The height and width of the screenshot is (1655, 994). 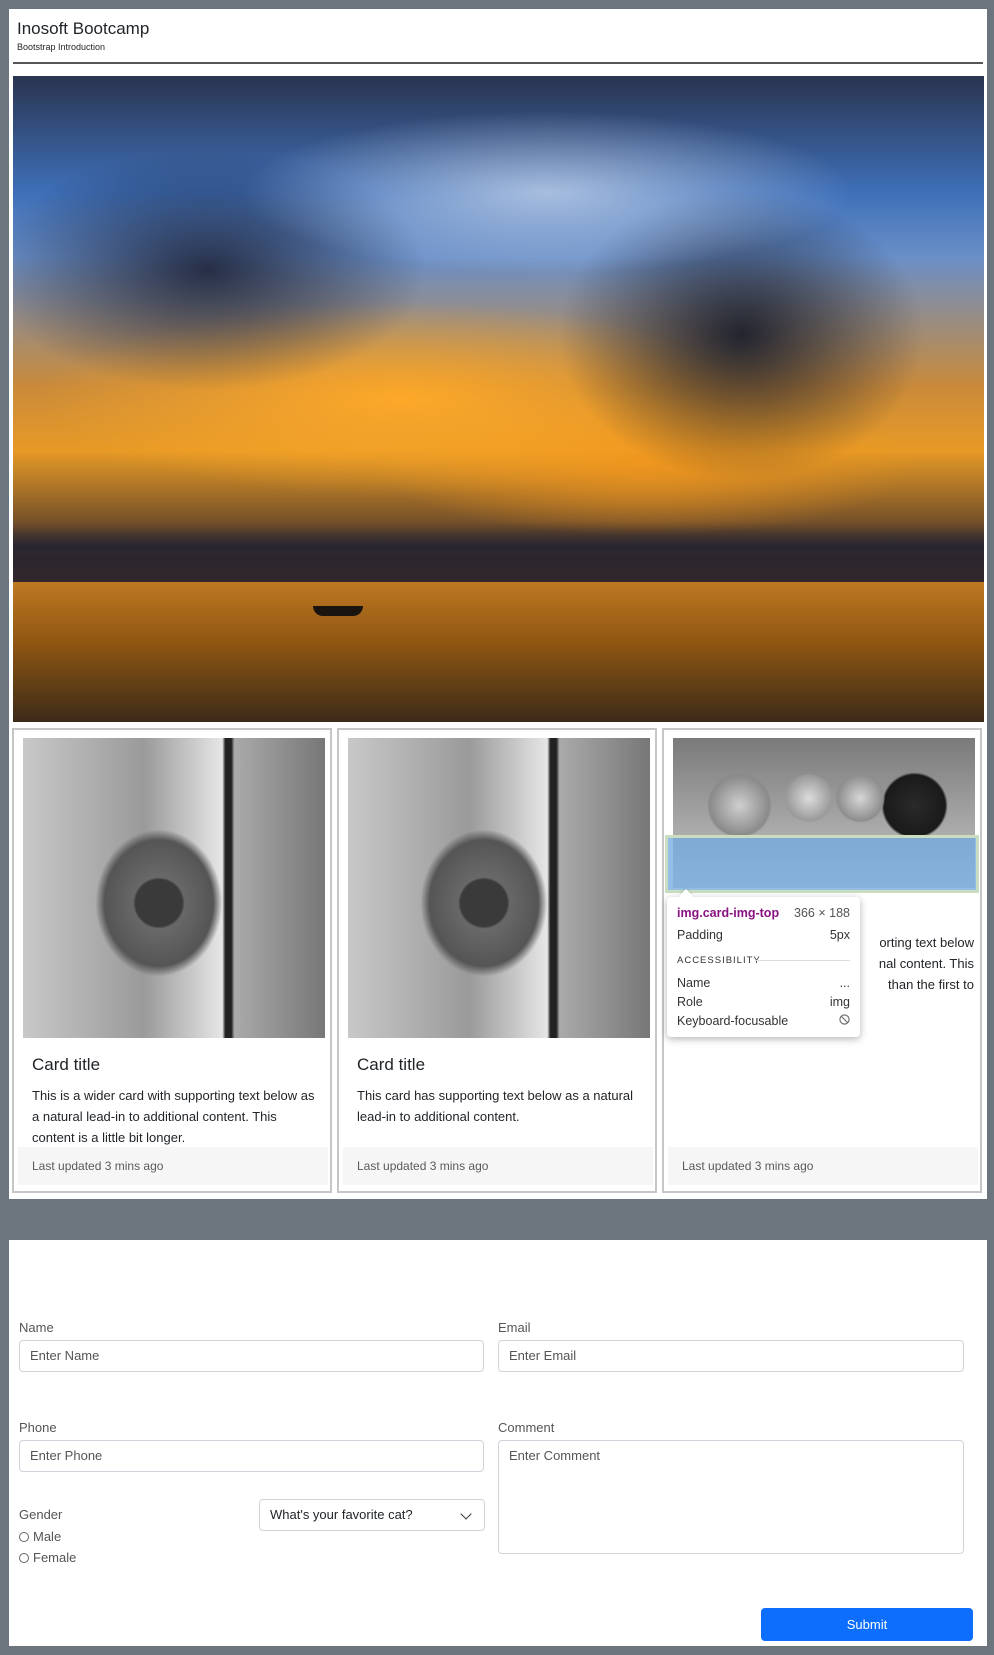 I want to click on page-title: Inosoft Bootcamp, so click(x=83, y=28).